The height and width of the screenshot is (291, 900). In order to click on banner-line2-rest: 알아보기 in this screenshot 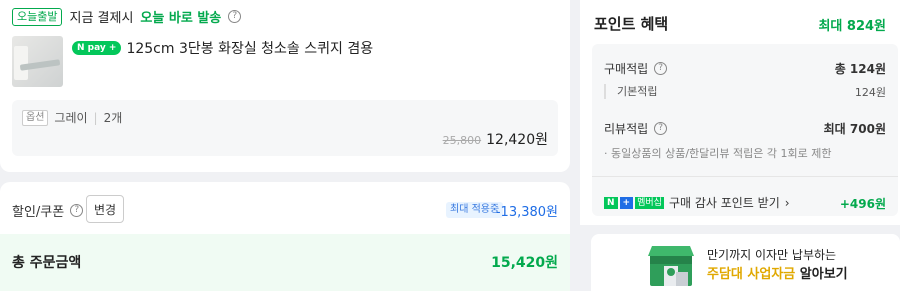, I will do `click(821, 274)`.